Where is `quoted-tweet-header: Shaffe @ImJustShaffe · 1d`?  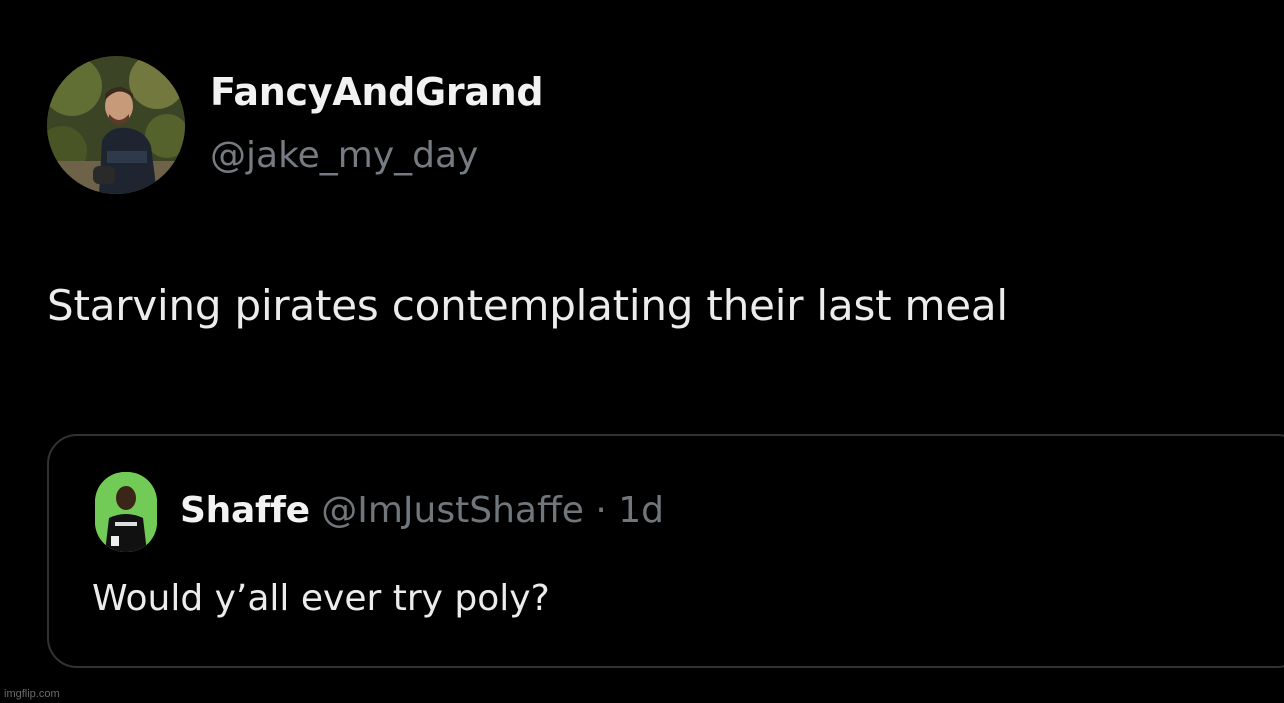
quoted-tweet-header: Shaffe @ImJustShaffe · 1d is located at coordinates (422, 510).